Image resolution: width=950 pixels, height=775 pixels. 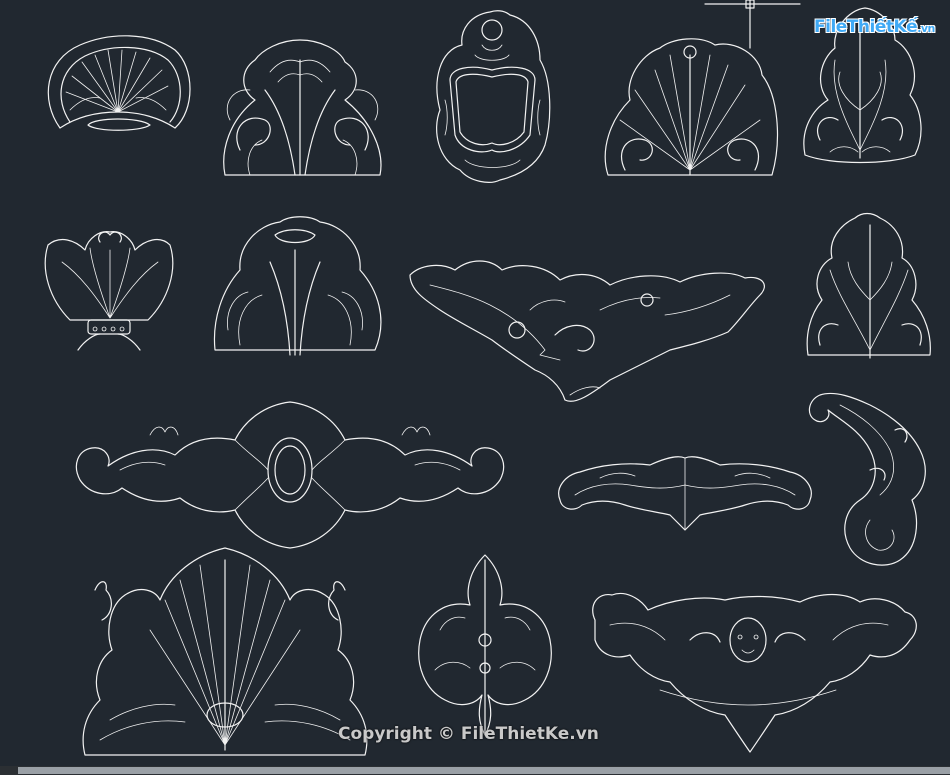 I want to click on logo-text: FileThiếtKế.vn, so click(x=874, y=27).